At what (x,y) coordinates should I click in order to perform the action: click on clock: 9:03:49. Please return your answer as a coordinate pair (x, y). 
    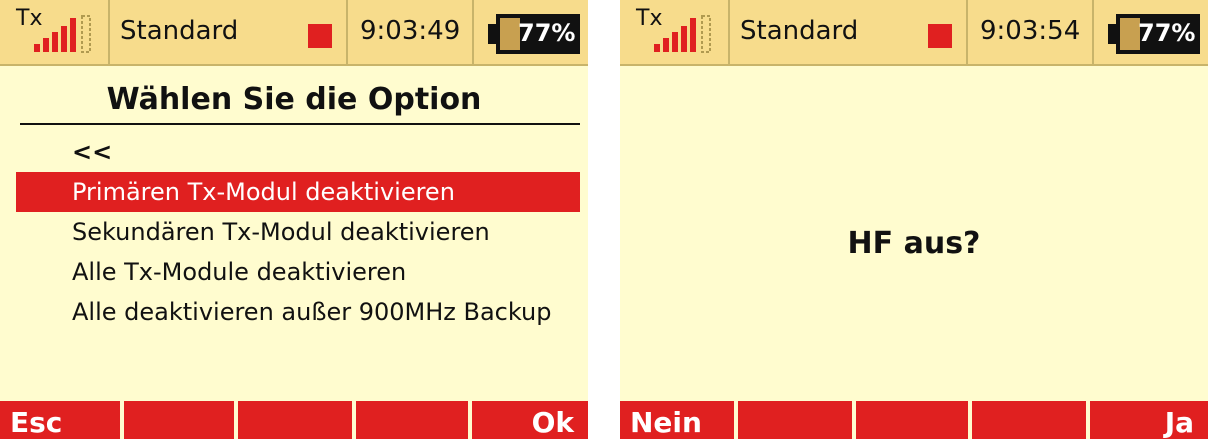
    Looking at the image, I should click on (410, 31).